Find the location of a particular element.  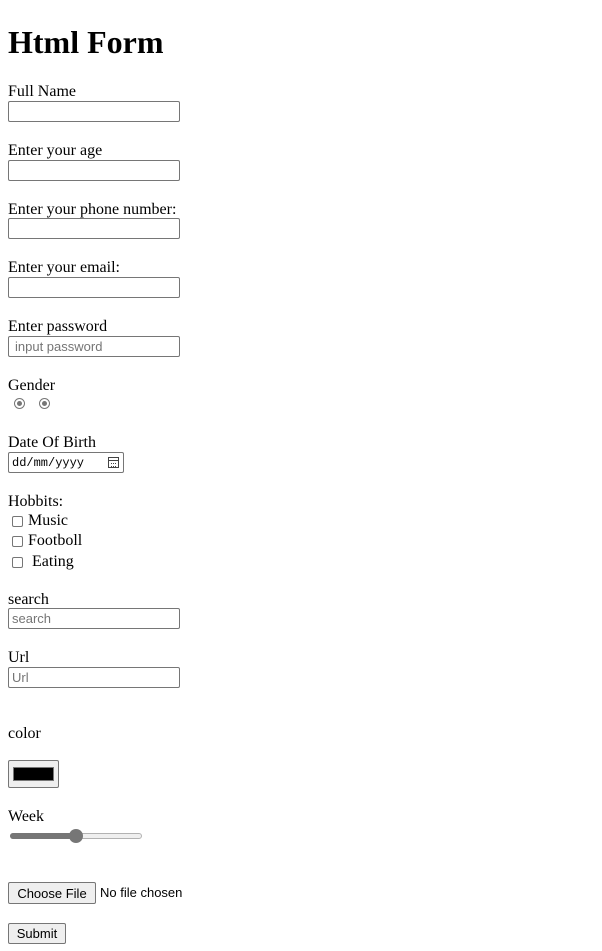

hobby-item-eating: Eating is located at coordinates (43, 562).